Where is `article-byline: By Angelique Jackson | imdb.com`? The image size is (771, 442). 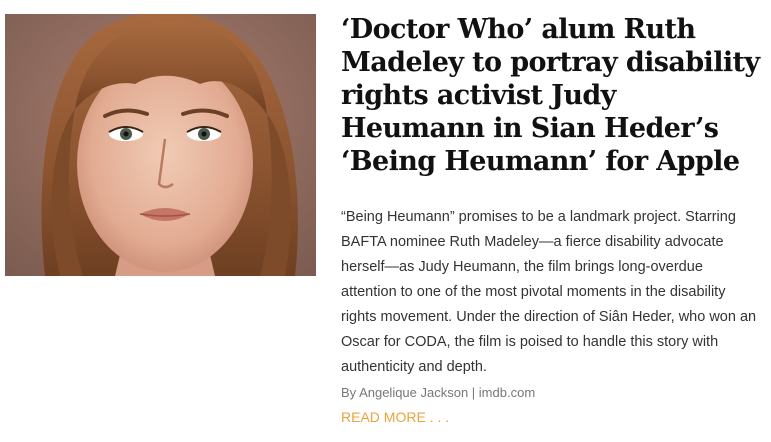 article-byline: By Angelique Jackson | imdb.com is located at coordinates (438, 392).